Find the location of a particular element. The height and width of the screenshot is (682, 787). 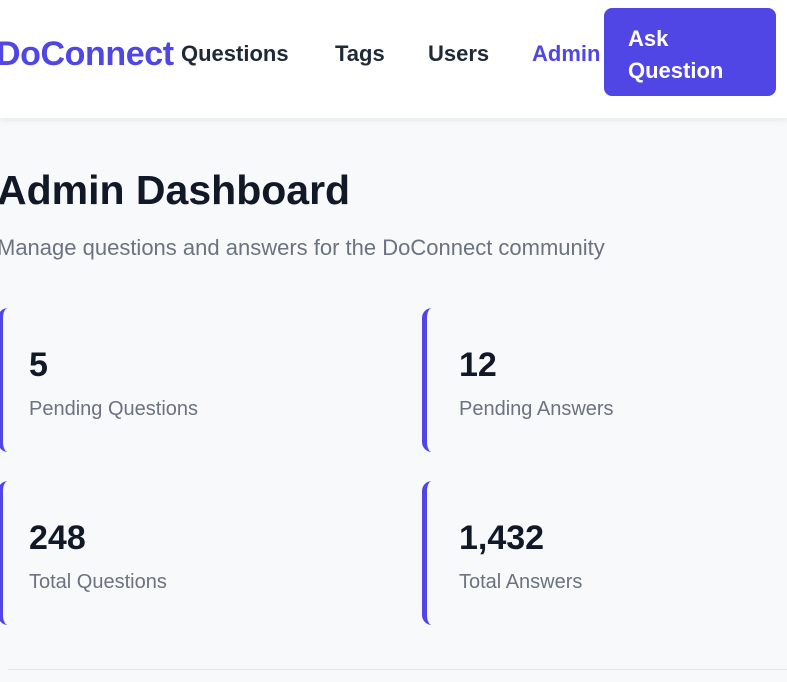

stat-value: 248 is located at coordinates (57, 538).